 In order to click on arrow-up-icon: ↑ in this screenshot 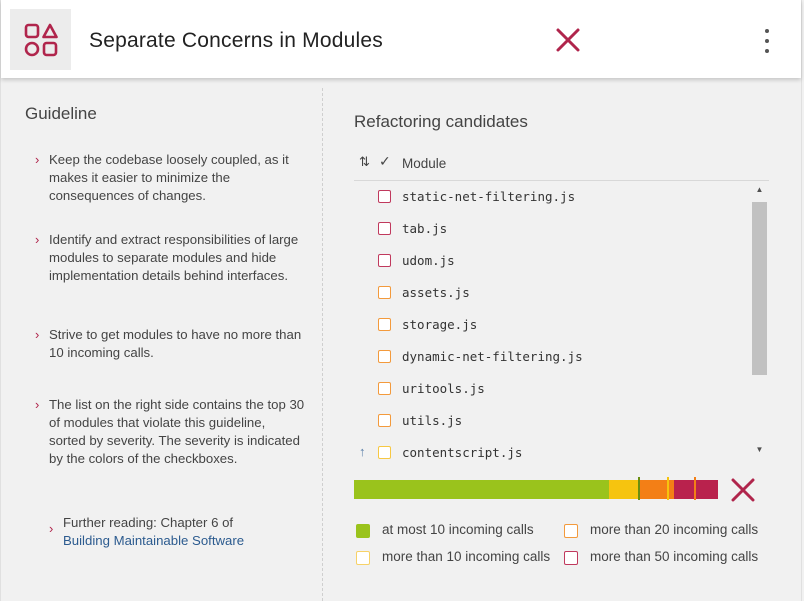, I will do `click(362, 451)`.